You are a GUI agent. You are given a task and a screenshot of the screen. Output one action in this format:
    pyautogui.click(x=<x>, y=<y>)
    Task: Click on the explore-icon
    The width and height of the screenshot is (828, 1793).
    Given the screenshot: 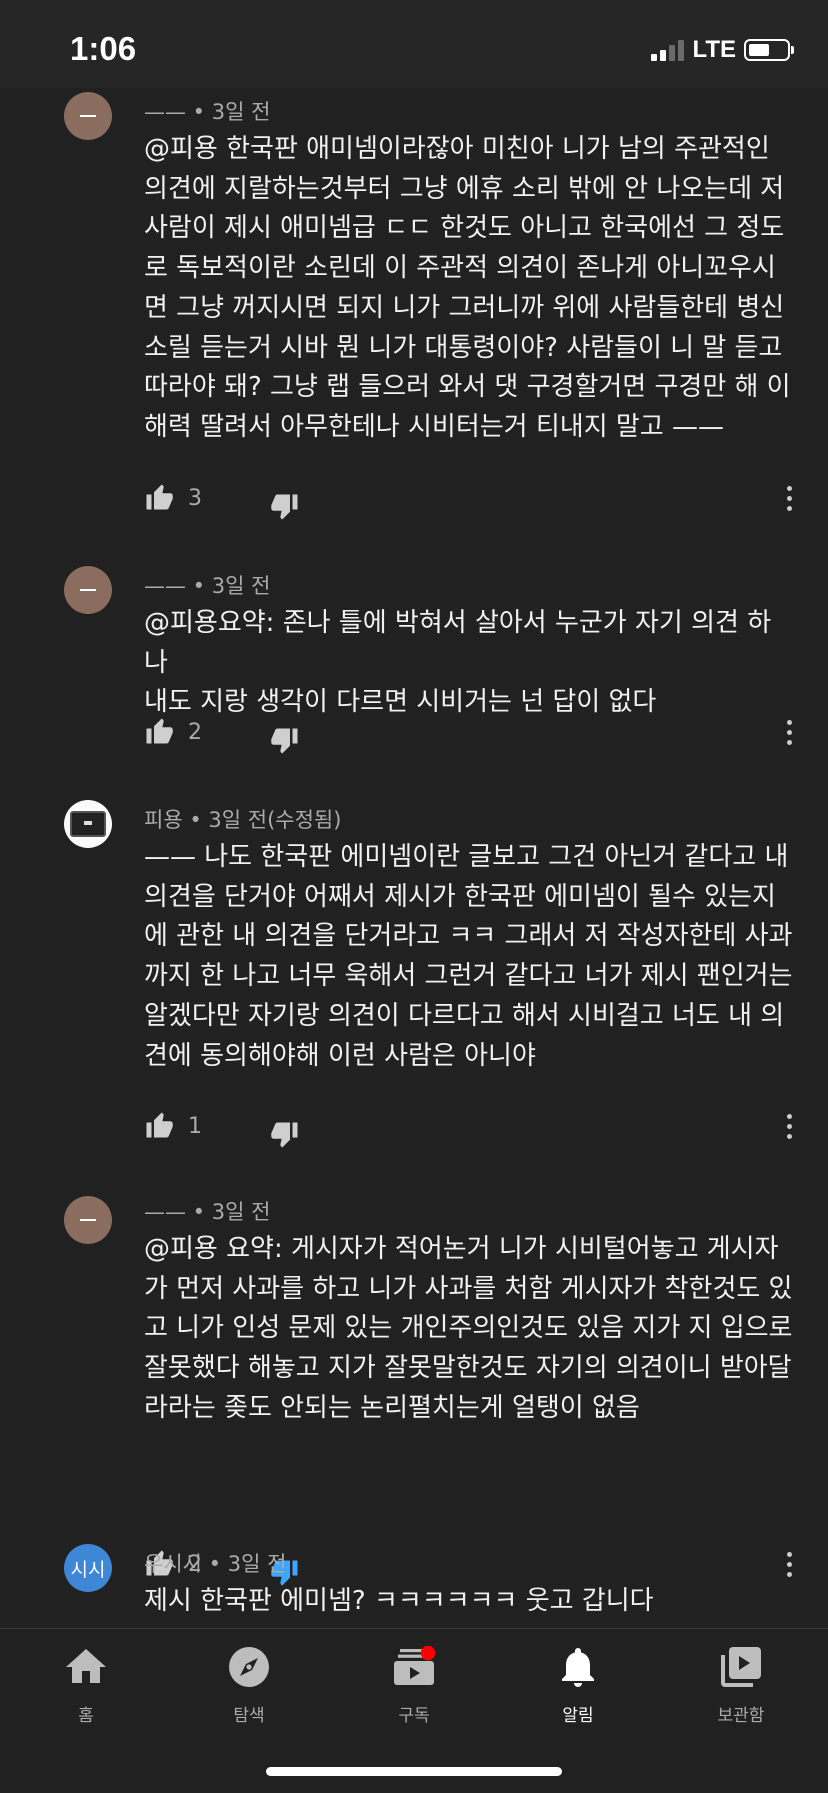 What is the action you would take?
    pyautogui.click(x=249, y=1667)
    